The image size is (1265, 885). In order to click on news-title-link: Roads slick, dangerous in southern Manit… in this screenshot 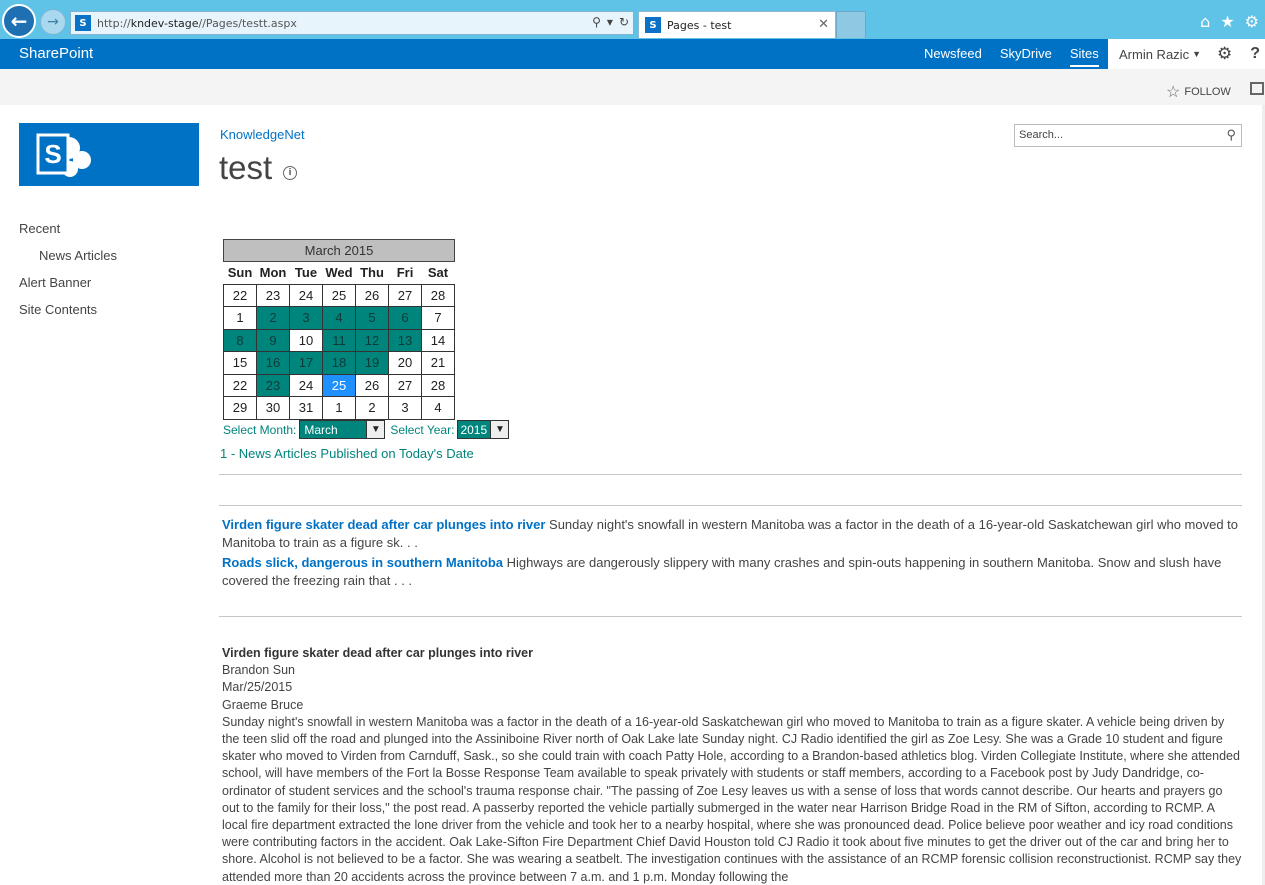, I will do `click(362, 562)`.